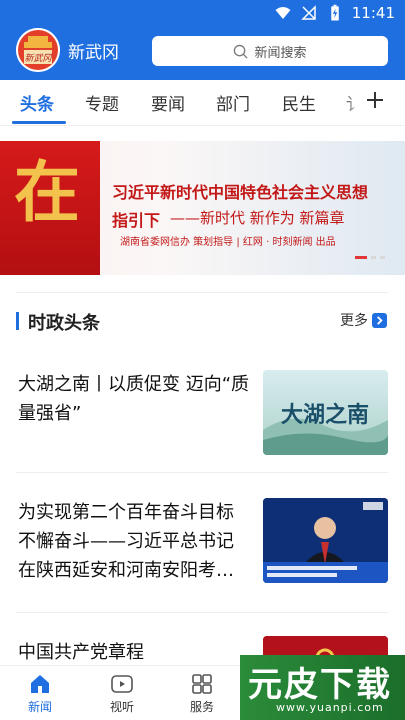  What do you see at coordinates (38, 58) in the screenshot?
I see `svg-text: 新武冈` at bounding box center [38, 58].